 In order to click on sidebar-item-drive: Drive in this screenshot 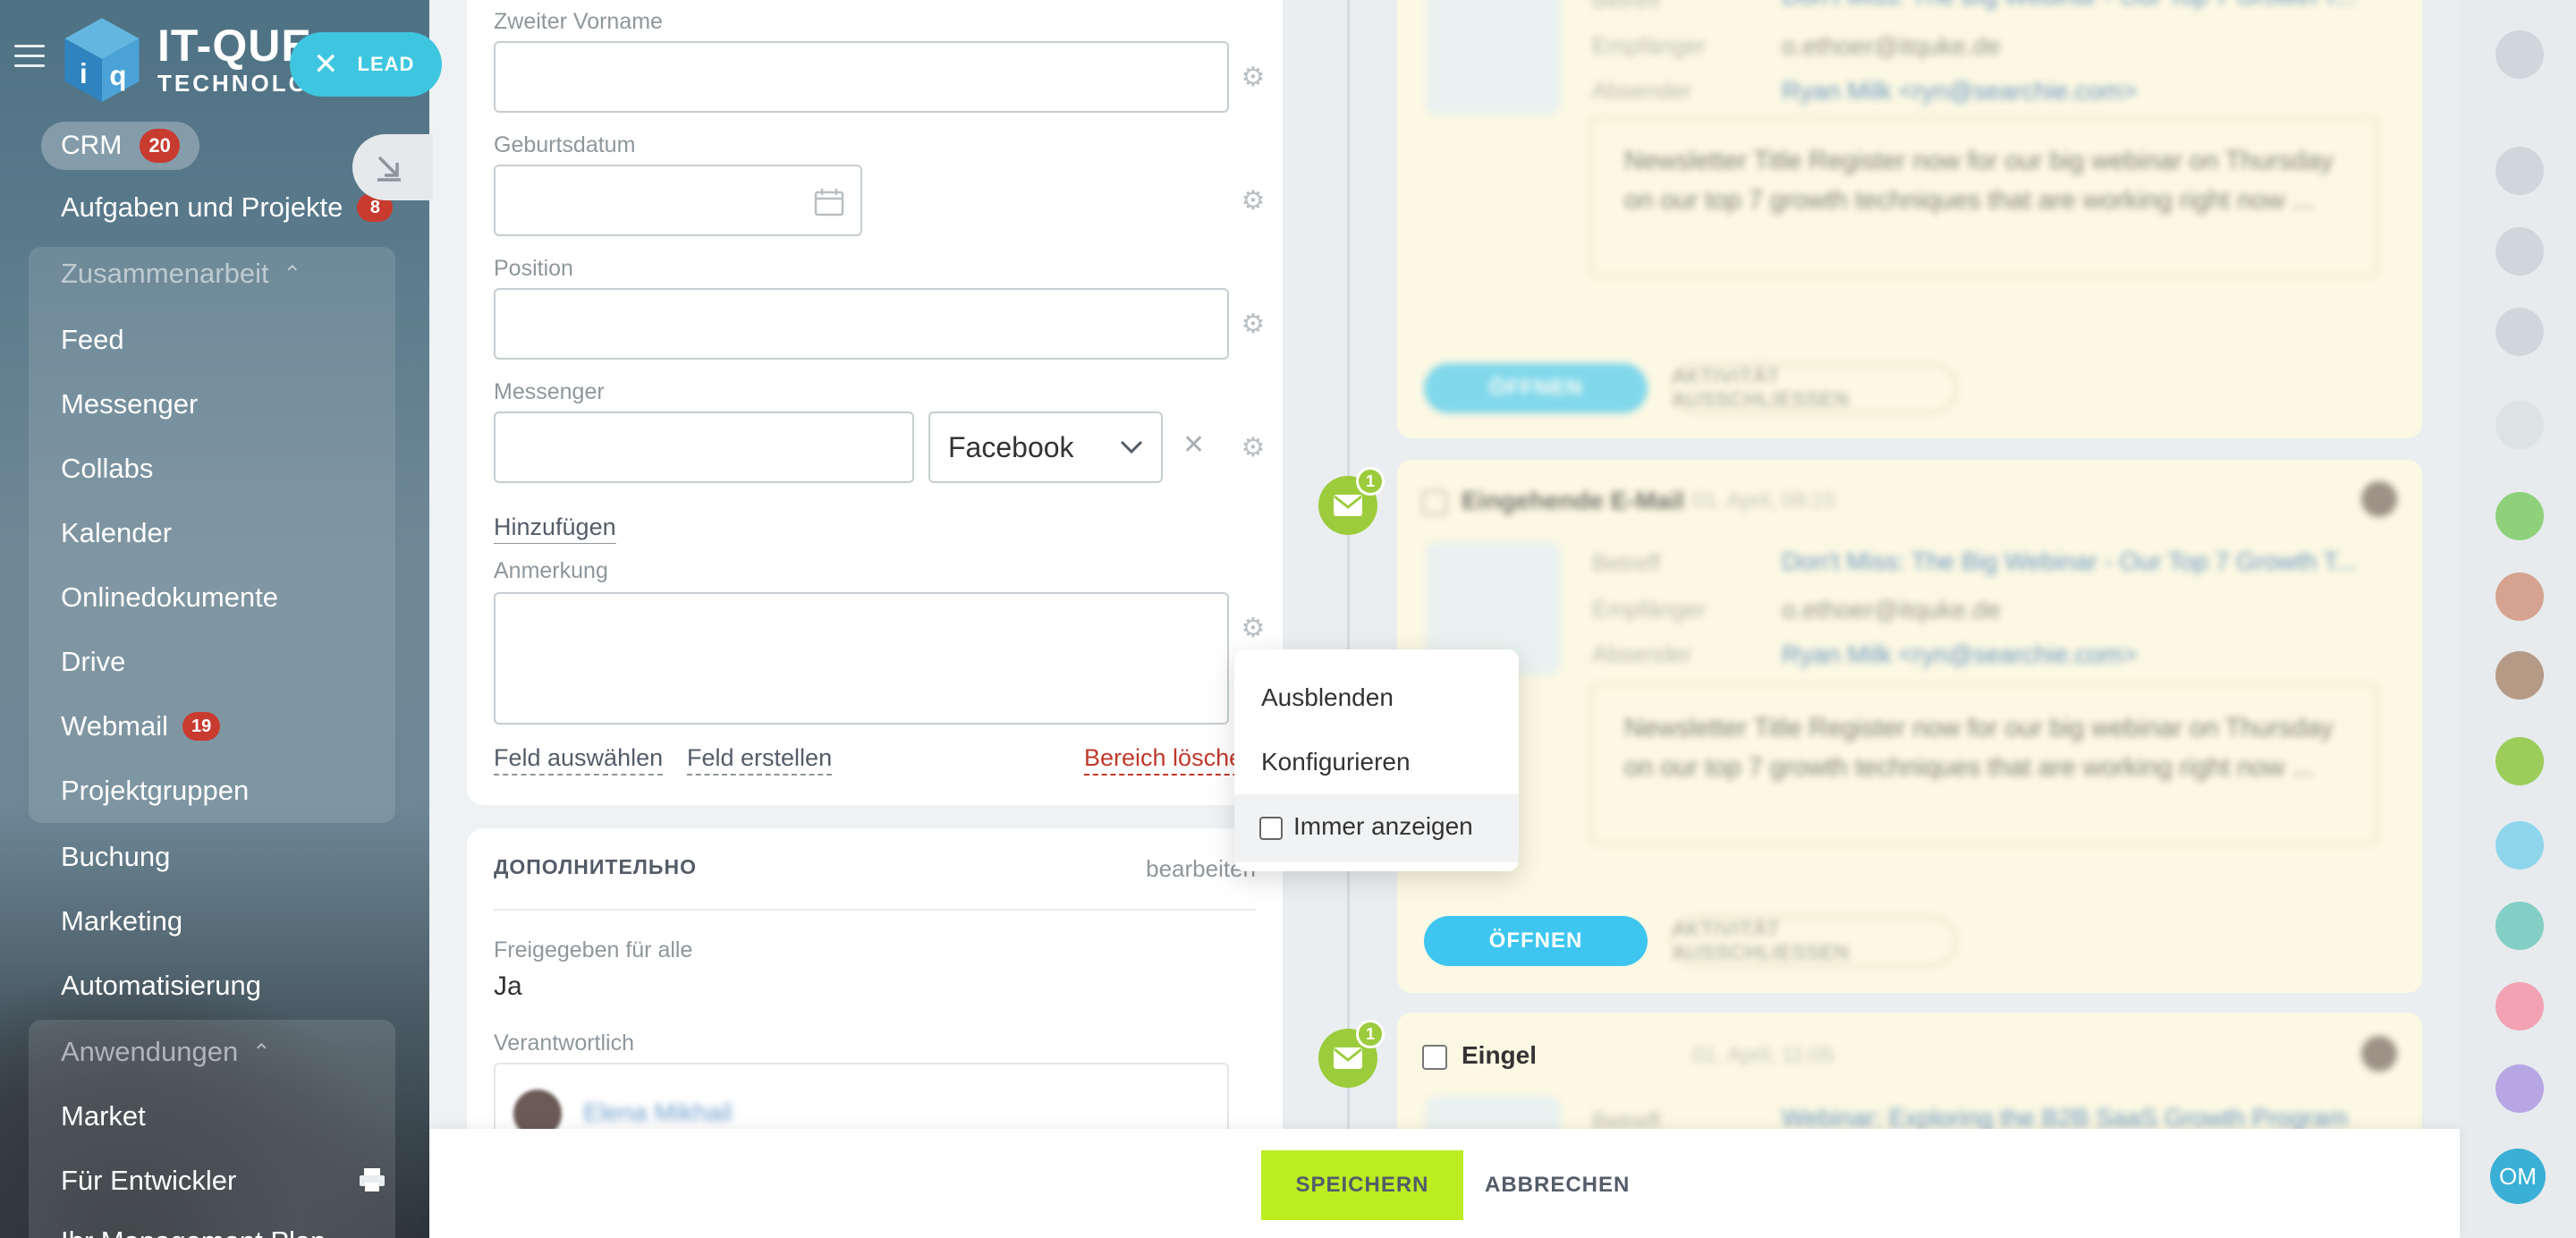, I will do `click(93, 662)`.